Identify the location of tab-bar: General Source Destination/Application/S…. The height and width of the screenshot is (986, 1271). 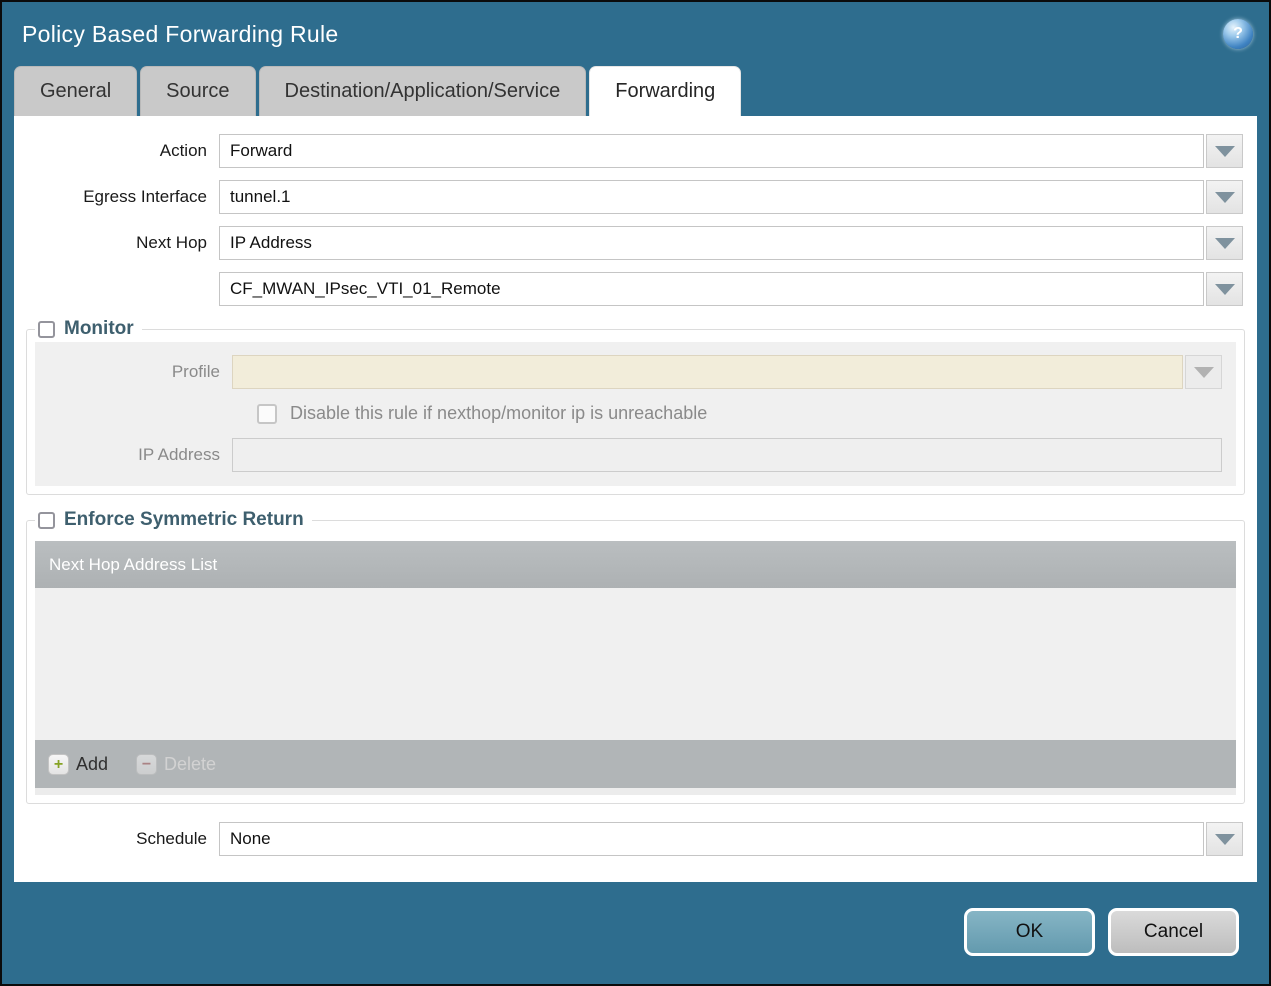
(635, 91).